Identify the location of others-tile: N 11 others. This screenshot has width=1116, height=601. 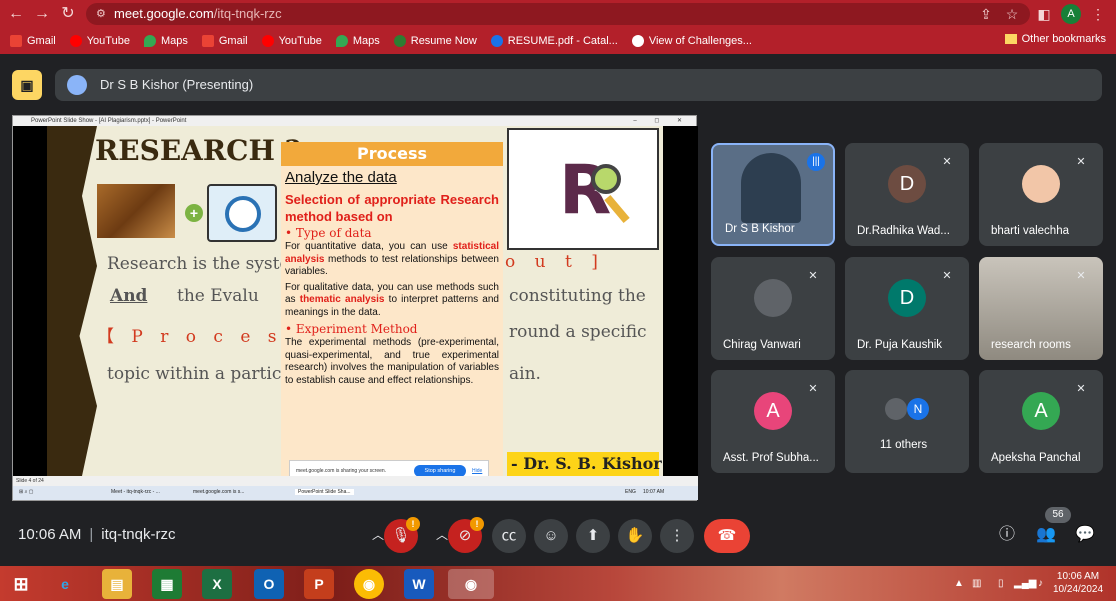
(907, 421).